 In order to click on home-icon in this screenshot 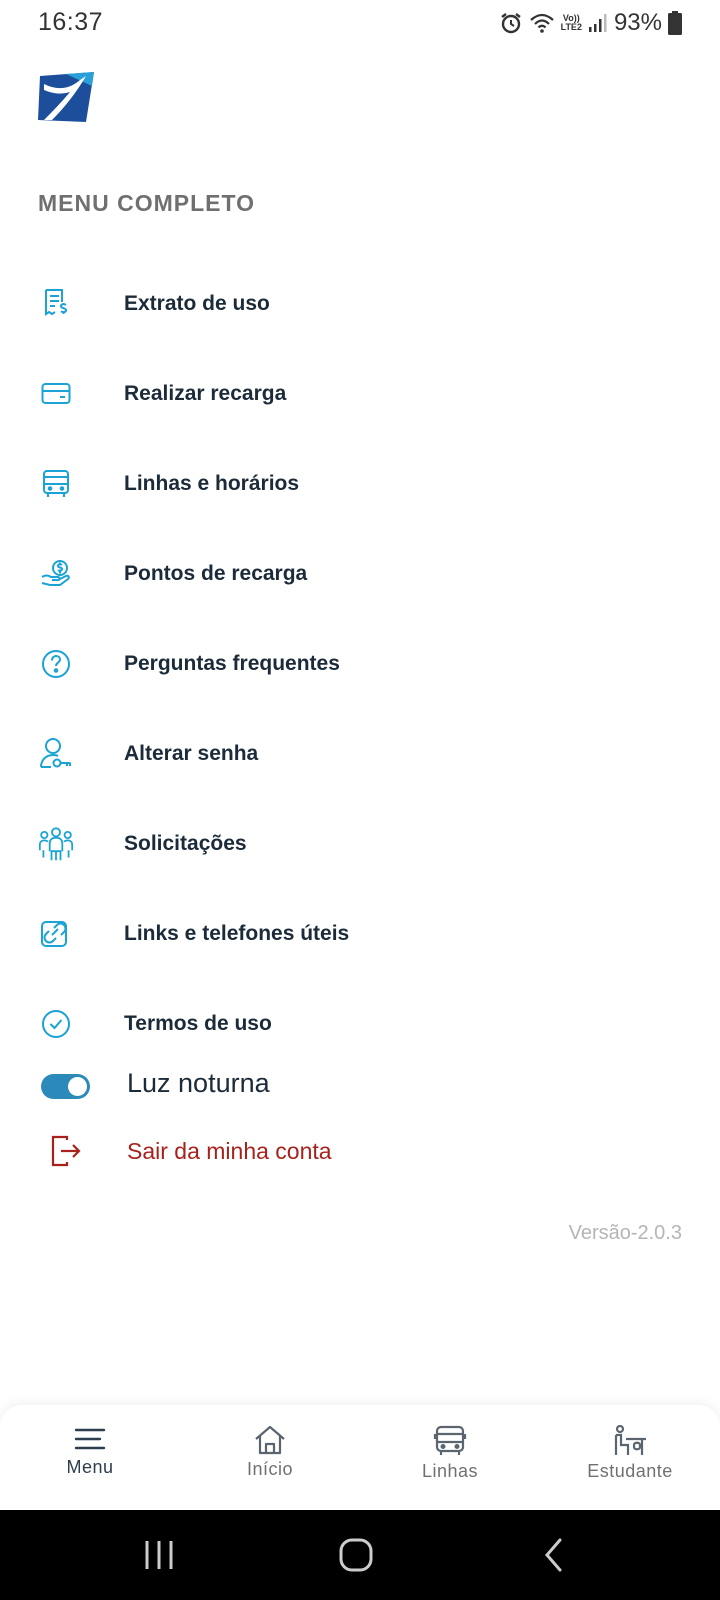, I will do `click(270, 1440)`.